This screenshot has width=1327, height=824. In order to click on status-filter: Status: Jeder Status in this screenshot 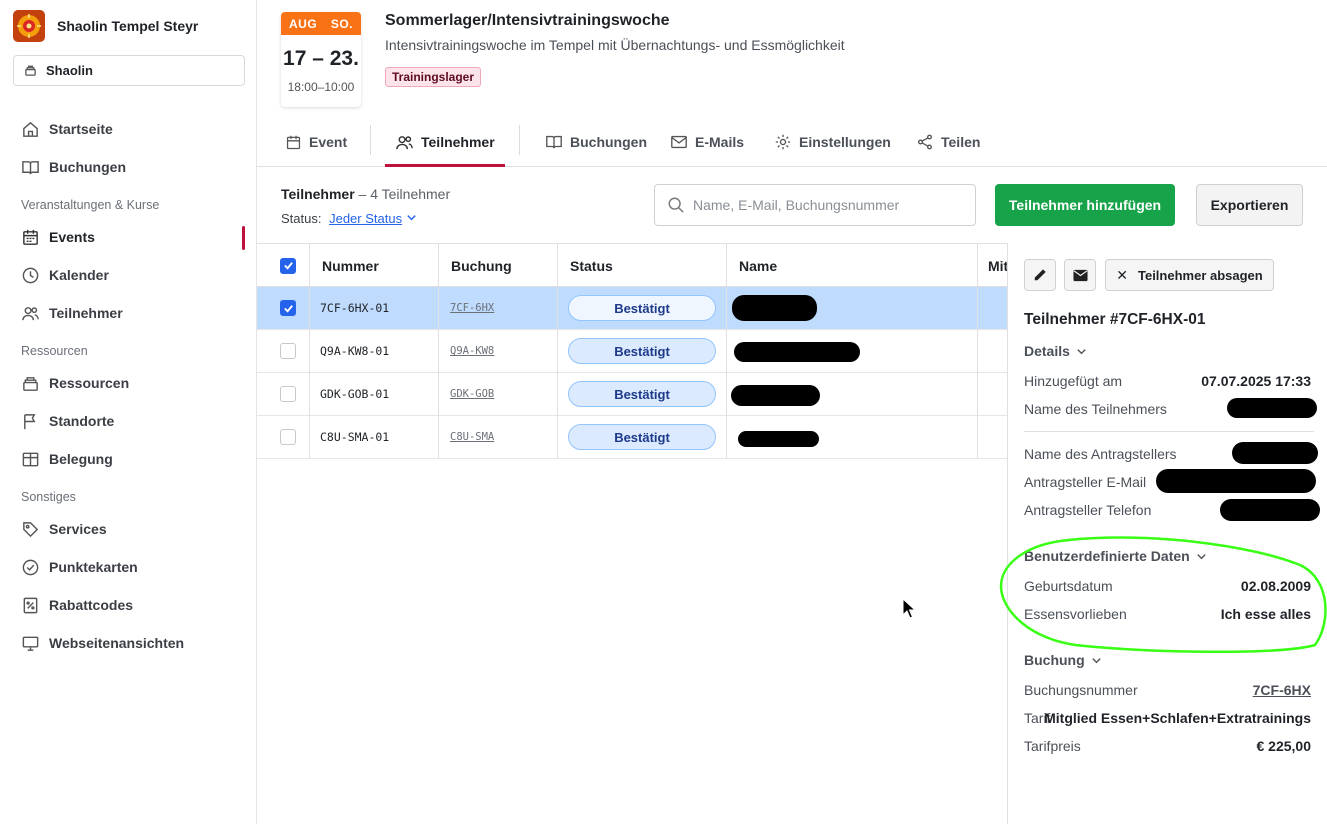, I will do `click(349, 218)`.